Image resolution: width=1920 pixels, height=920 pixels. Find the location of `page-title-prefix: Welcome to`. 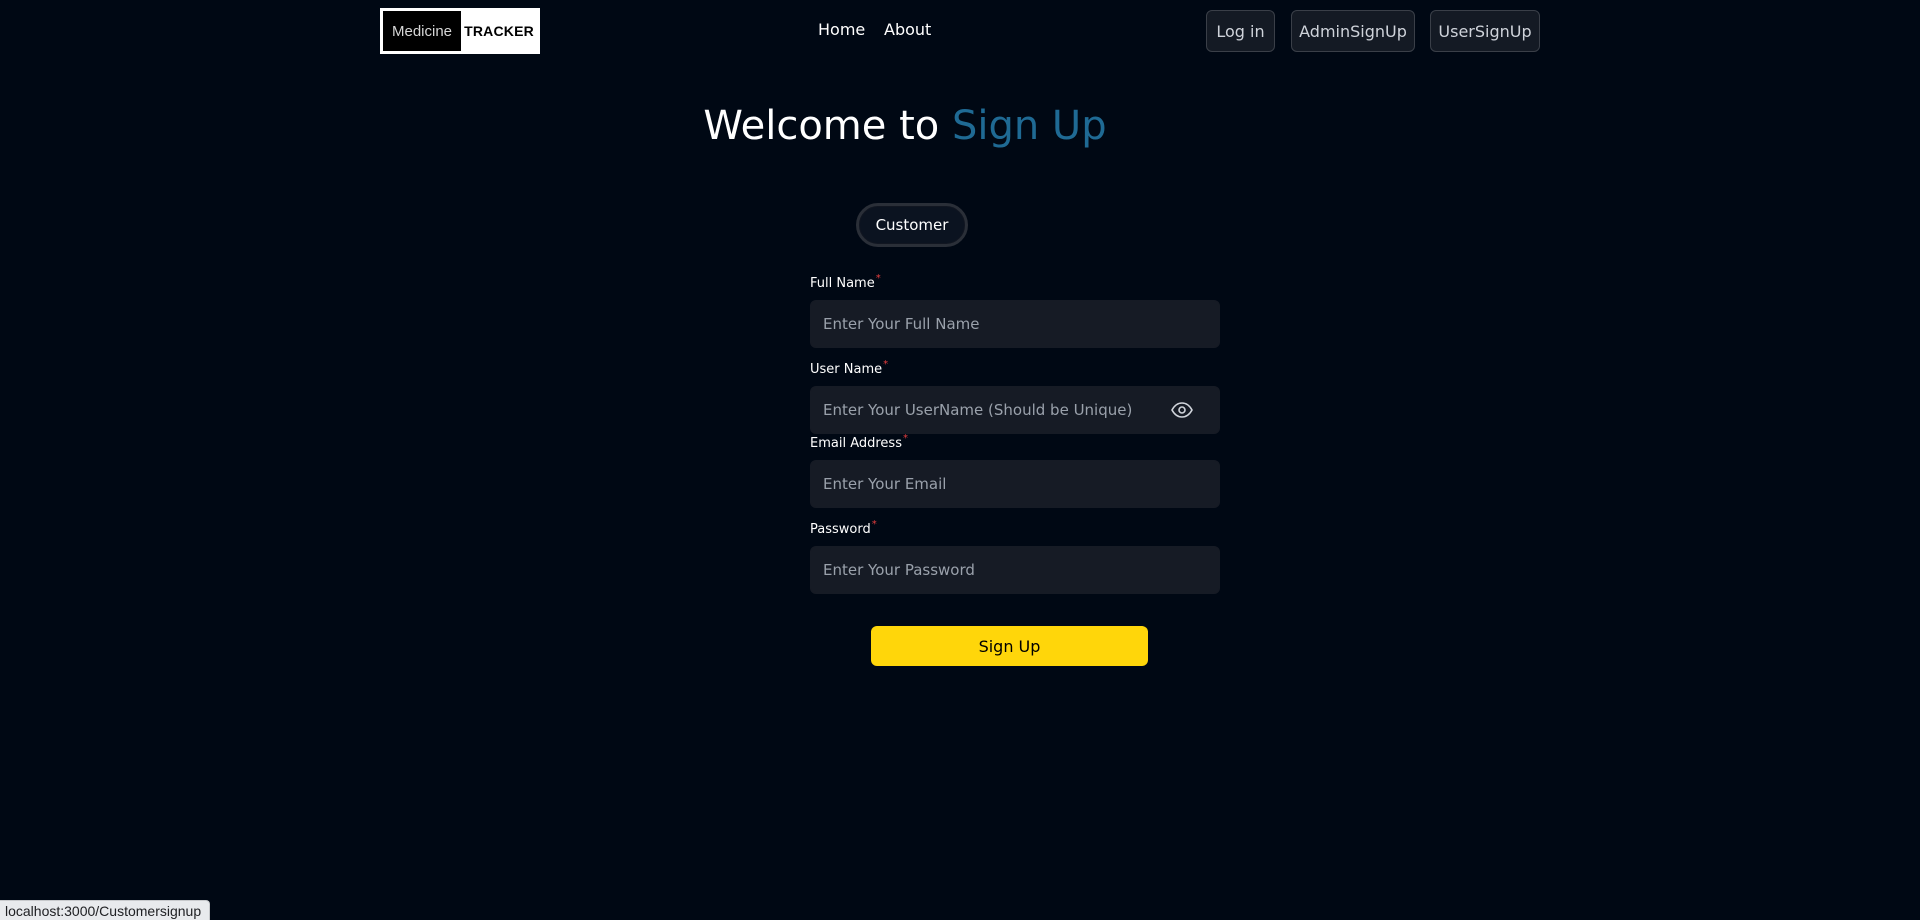

page-title-prefix: Welcome to is located at coordinates (827, 126).